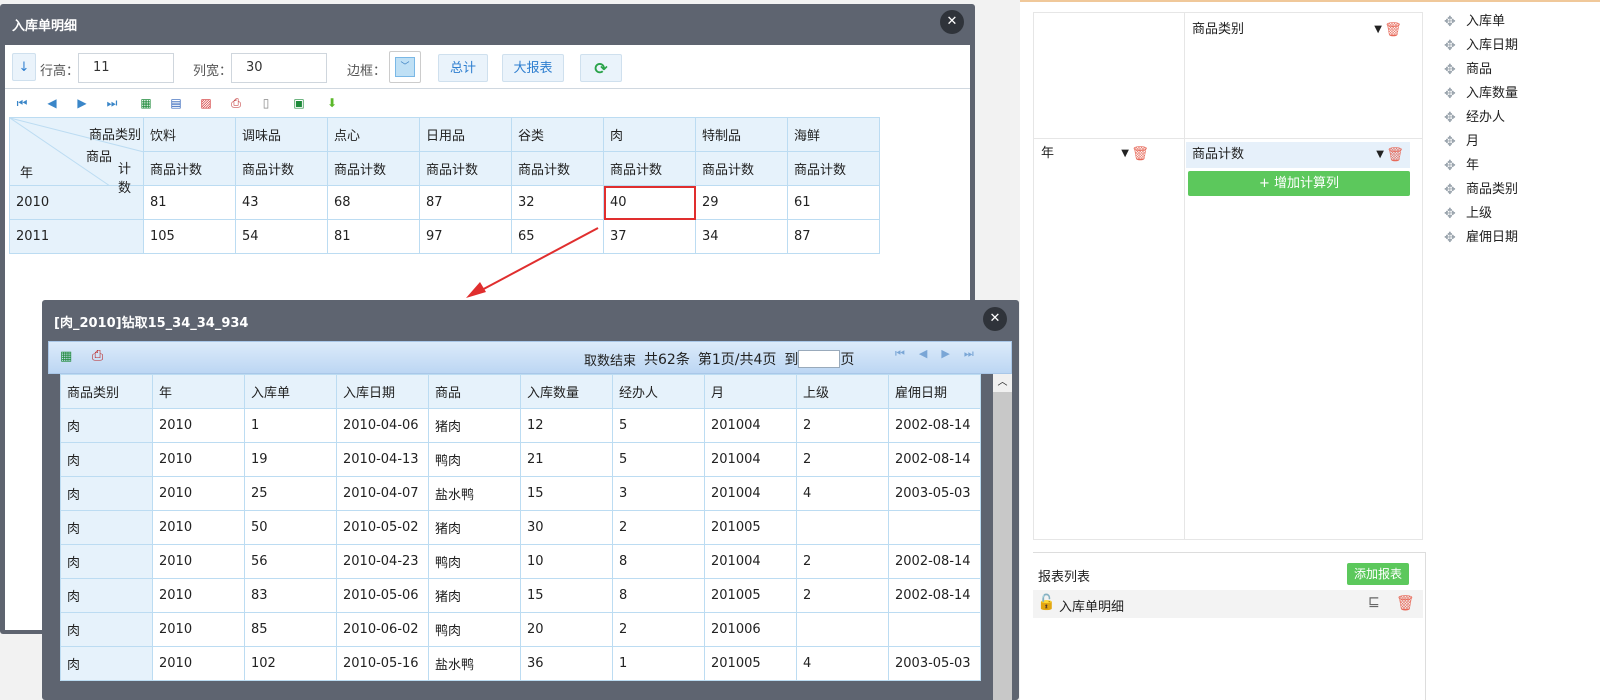 This screenshot has width=1600, height=700. Describe the element at coordinates (741, 236) in the screenshot. I see `pivot-cell: 34` at that location.